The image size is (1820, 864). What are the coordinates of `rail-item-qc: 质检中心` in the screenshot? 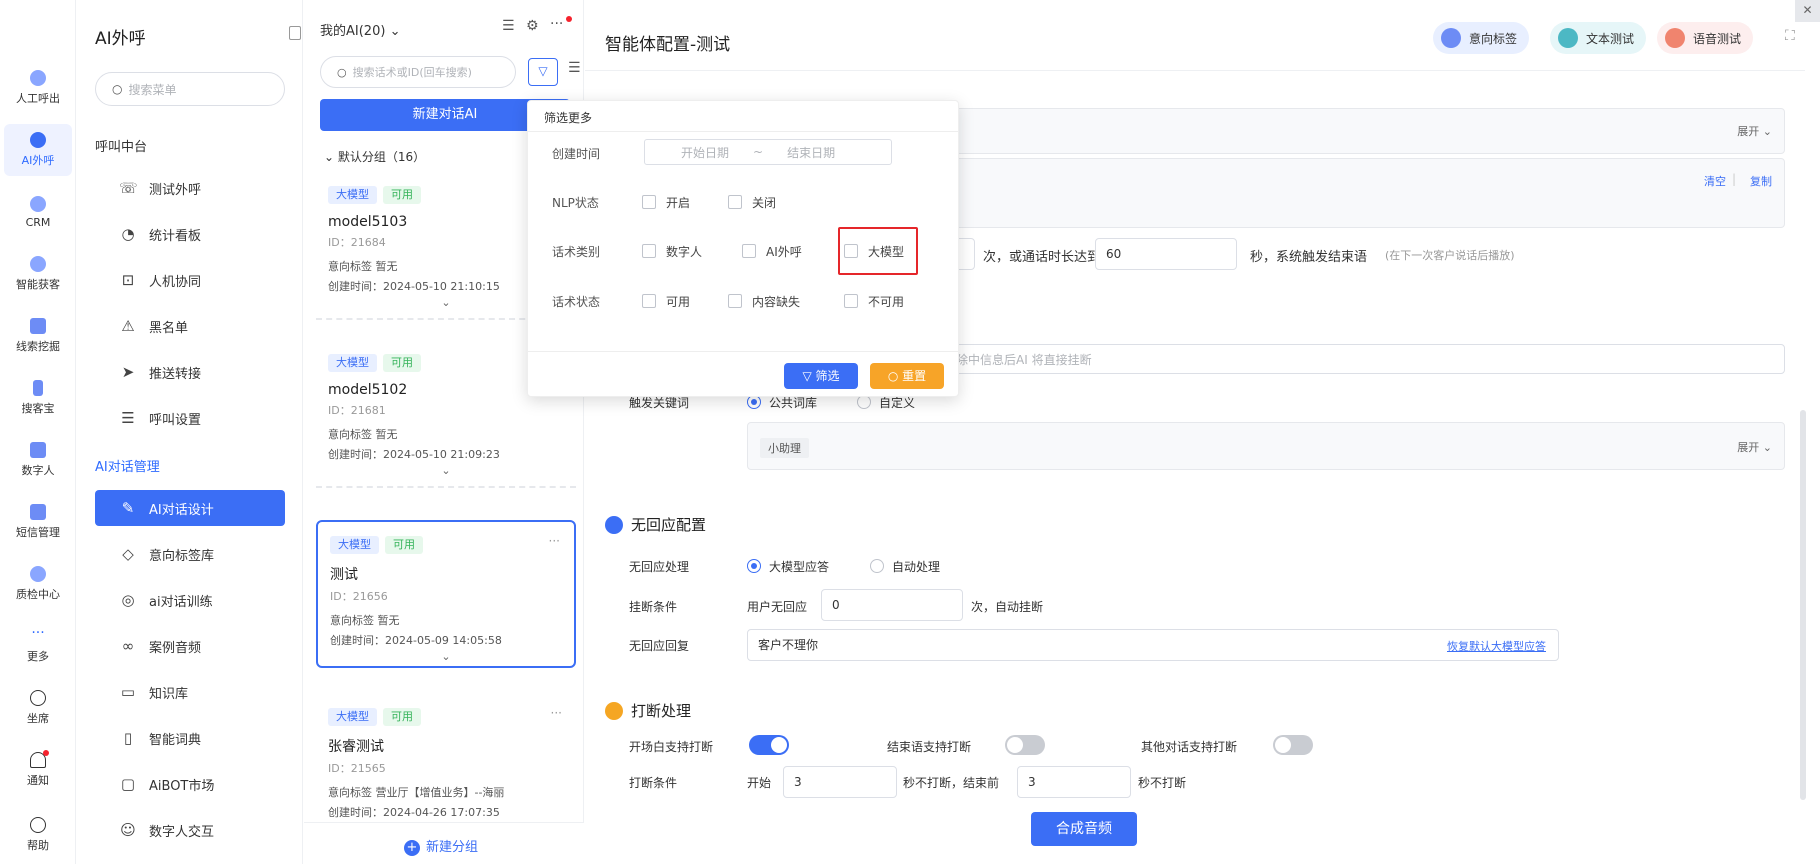 It's located at (38, 584).